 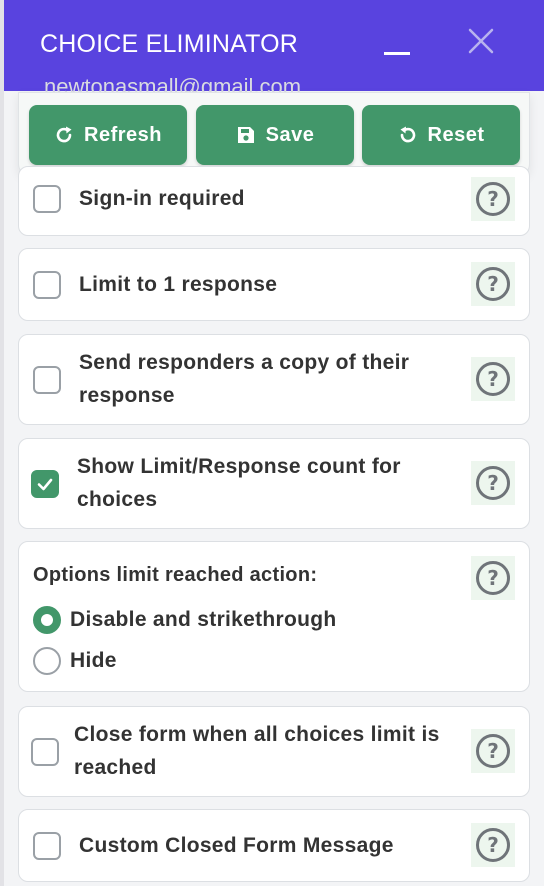 I want to click on show-count-label-line1: Show Limit/Response count for, so click(x=239, y=466).